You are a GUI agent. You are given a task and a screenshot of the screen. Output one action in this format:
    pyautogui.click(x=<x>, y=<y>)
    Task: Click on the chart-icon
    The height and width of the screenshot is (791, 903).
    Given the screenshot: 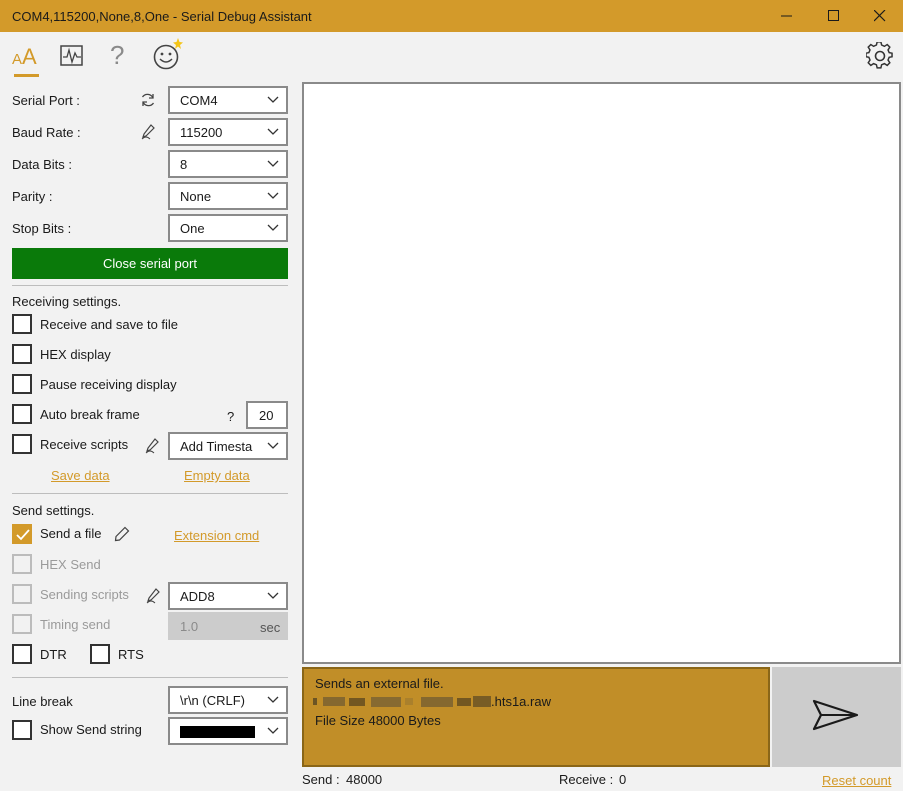 What is the action you would take?
    pyautogui.click(x=71, y=55)
    